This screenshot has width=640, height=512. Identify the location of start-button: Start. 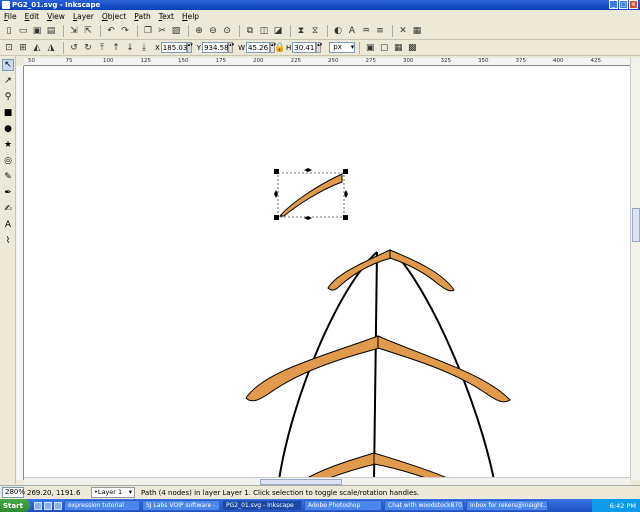
(15, 505).